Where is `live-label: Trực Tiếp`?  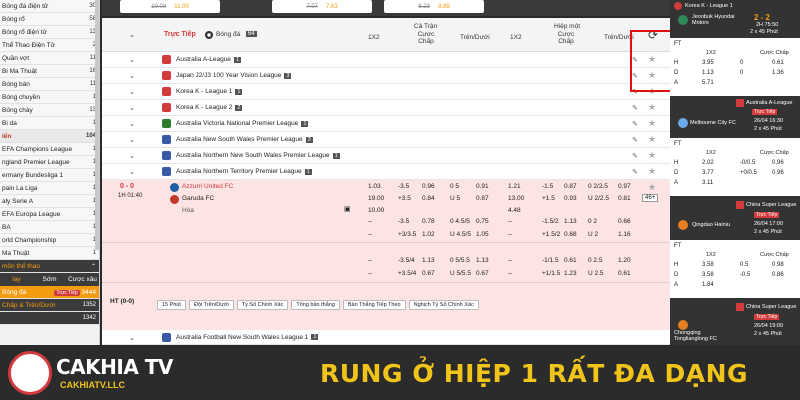 live-label: Trực Tiếp is located at coordinates (180, 34).